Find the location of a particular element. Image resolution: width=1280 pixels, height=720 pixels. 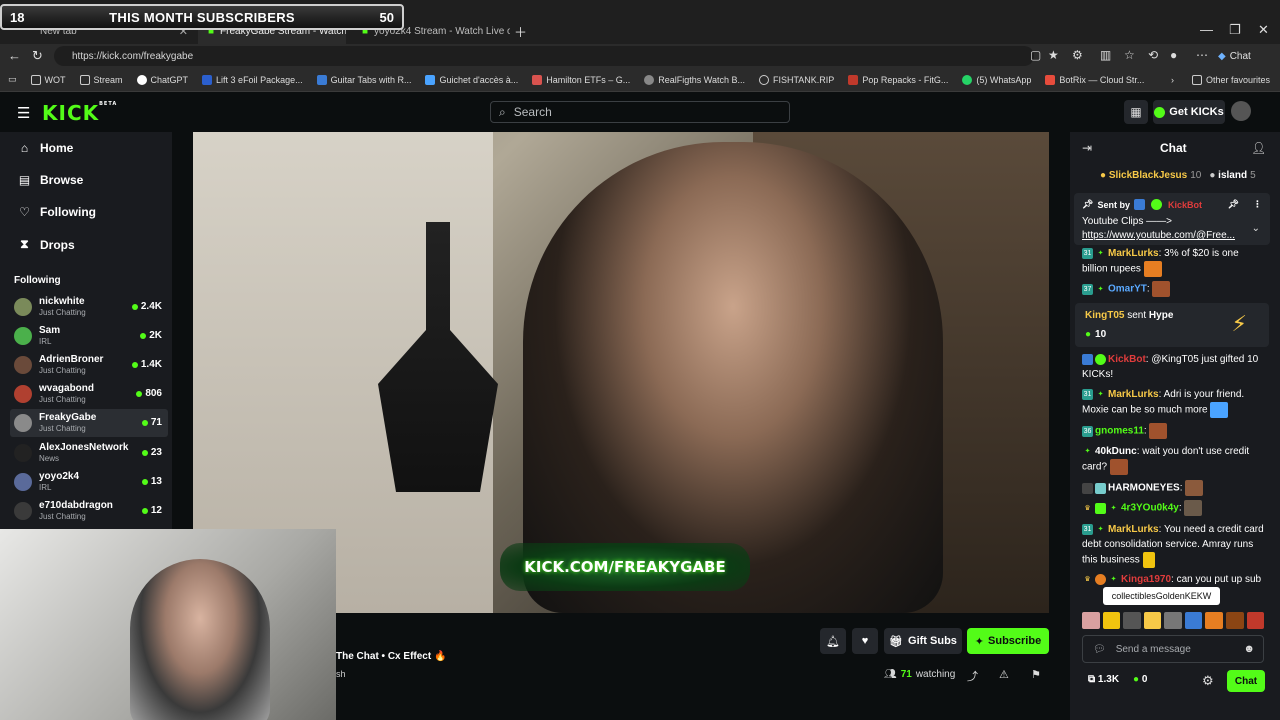

extensions-icon: ⚙ is located at coordinates (1077, 55).